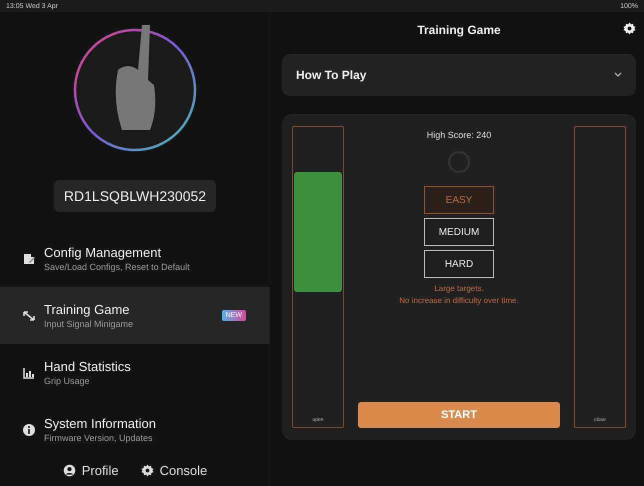 The width and height of the screenshot is (644, 486). What do you see at coordinates (459, 30) in the screenshot?
I see `page-title: Training Game` at bounding box center [459, 30].